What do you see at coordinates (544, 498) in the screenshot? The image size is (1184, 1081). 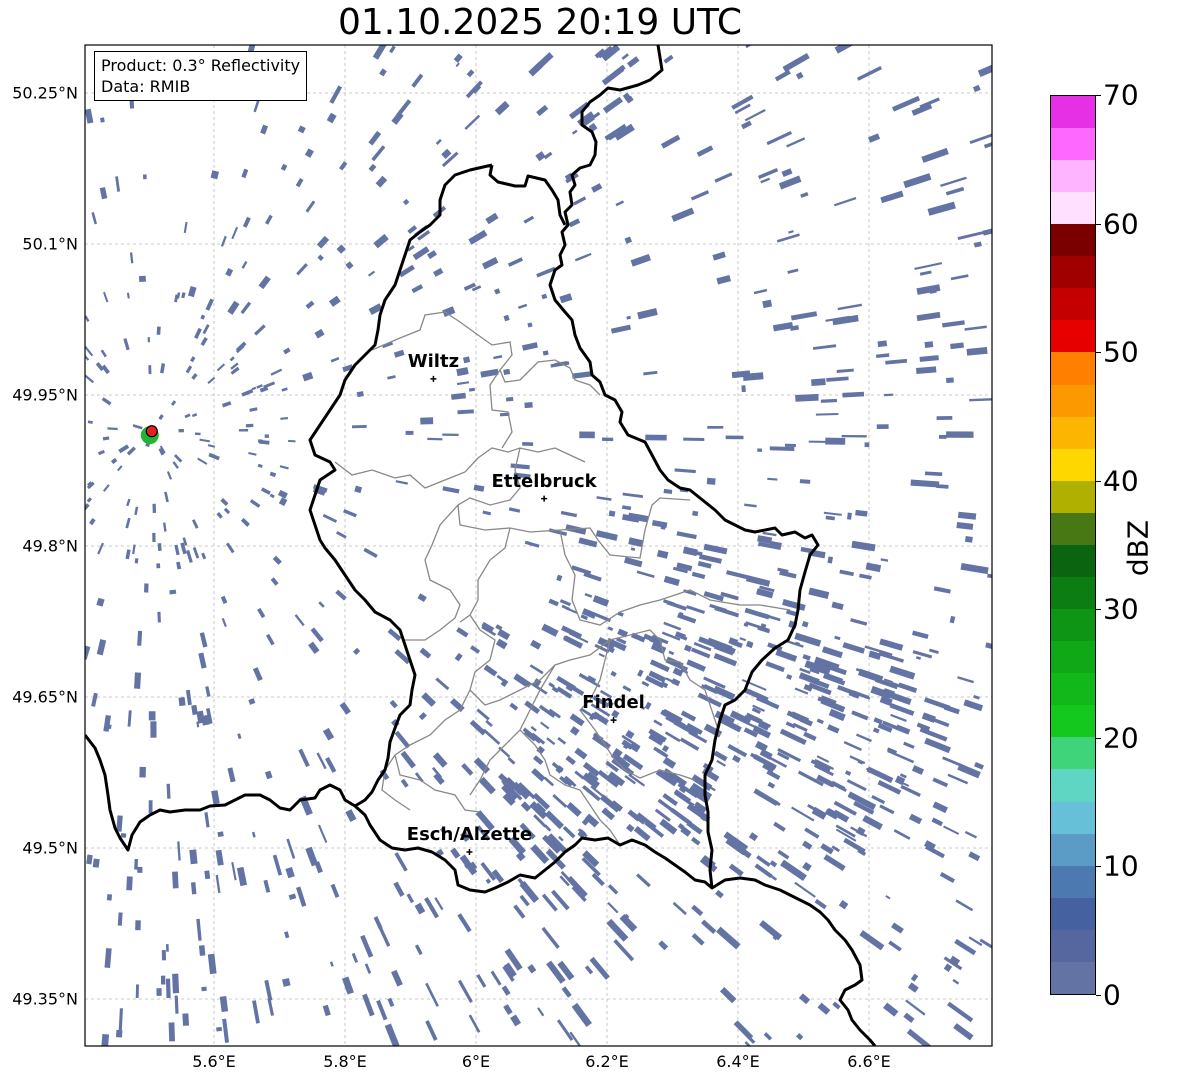 I see `city-marker` at bounding box center [544, 498].